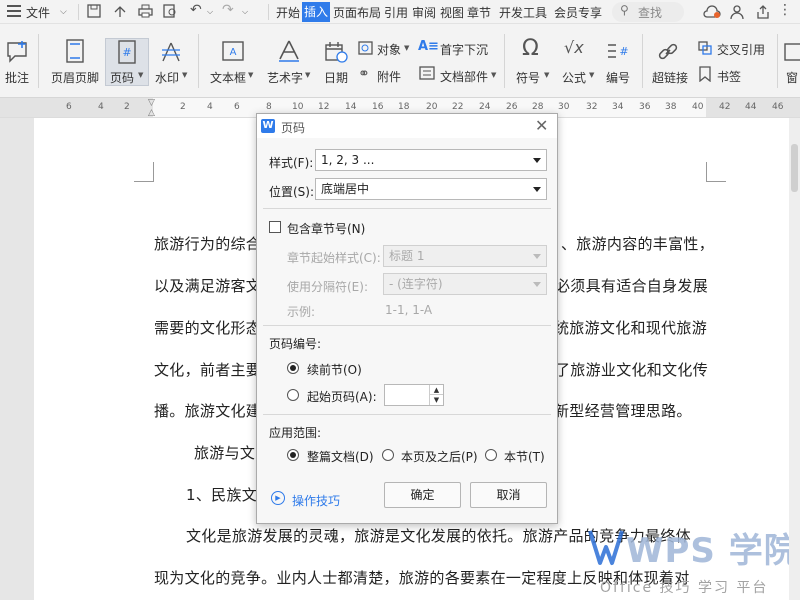 The width and height of the screenshot is (800, 600). I want to click on symbol-label: 符号, so click(528, 77).